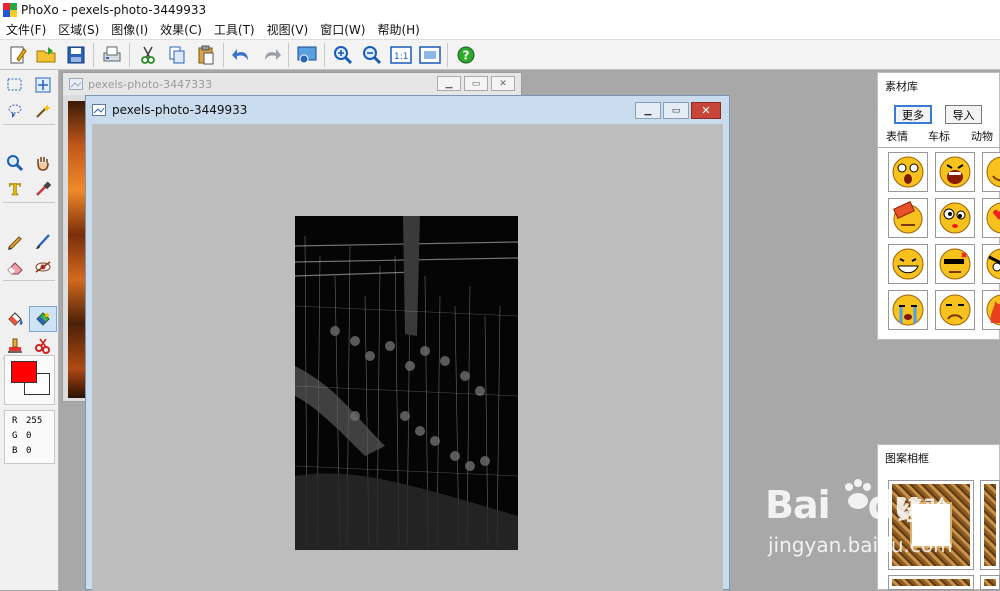 The width and height of the screenshot is (1000, 591). Describe the element at coordinates (15, 436) in the screenshot. I see `g-label: G` at that location.